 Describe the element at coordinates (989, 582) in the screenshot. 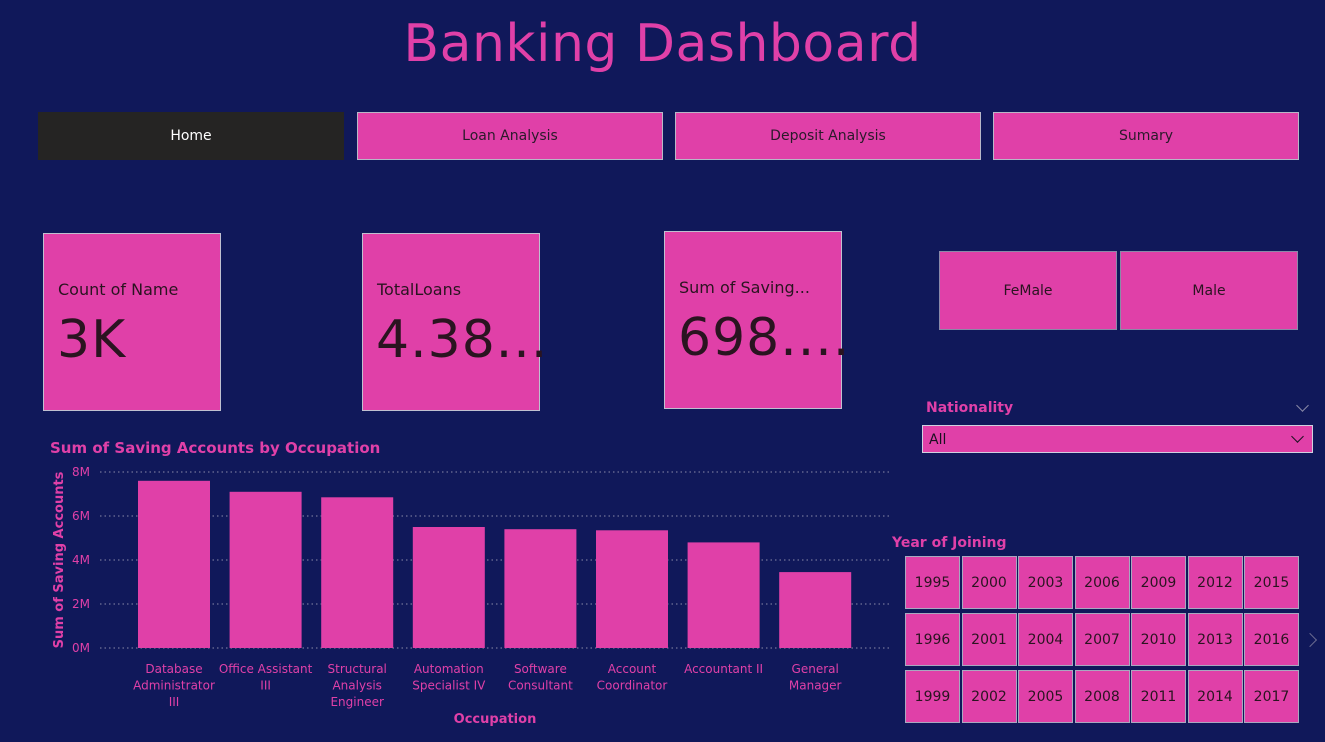

I see `year-button-2000: 2000` at that location.